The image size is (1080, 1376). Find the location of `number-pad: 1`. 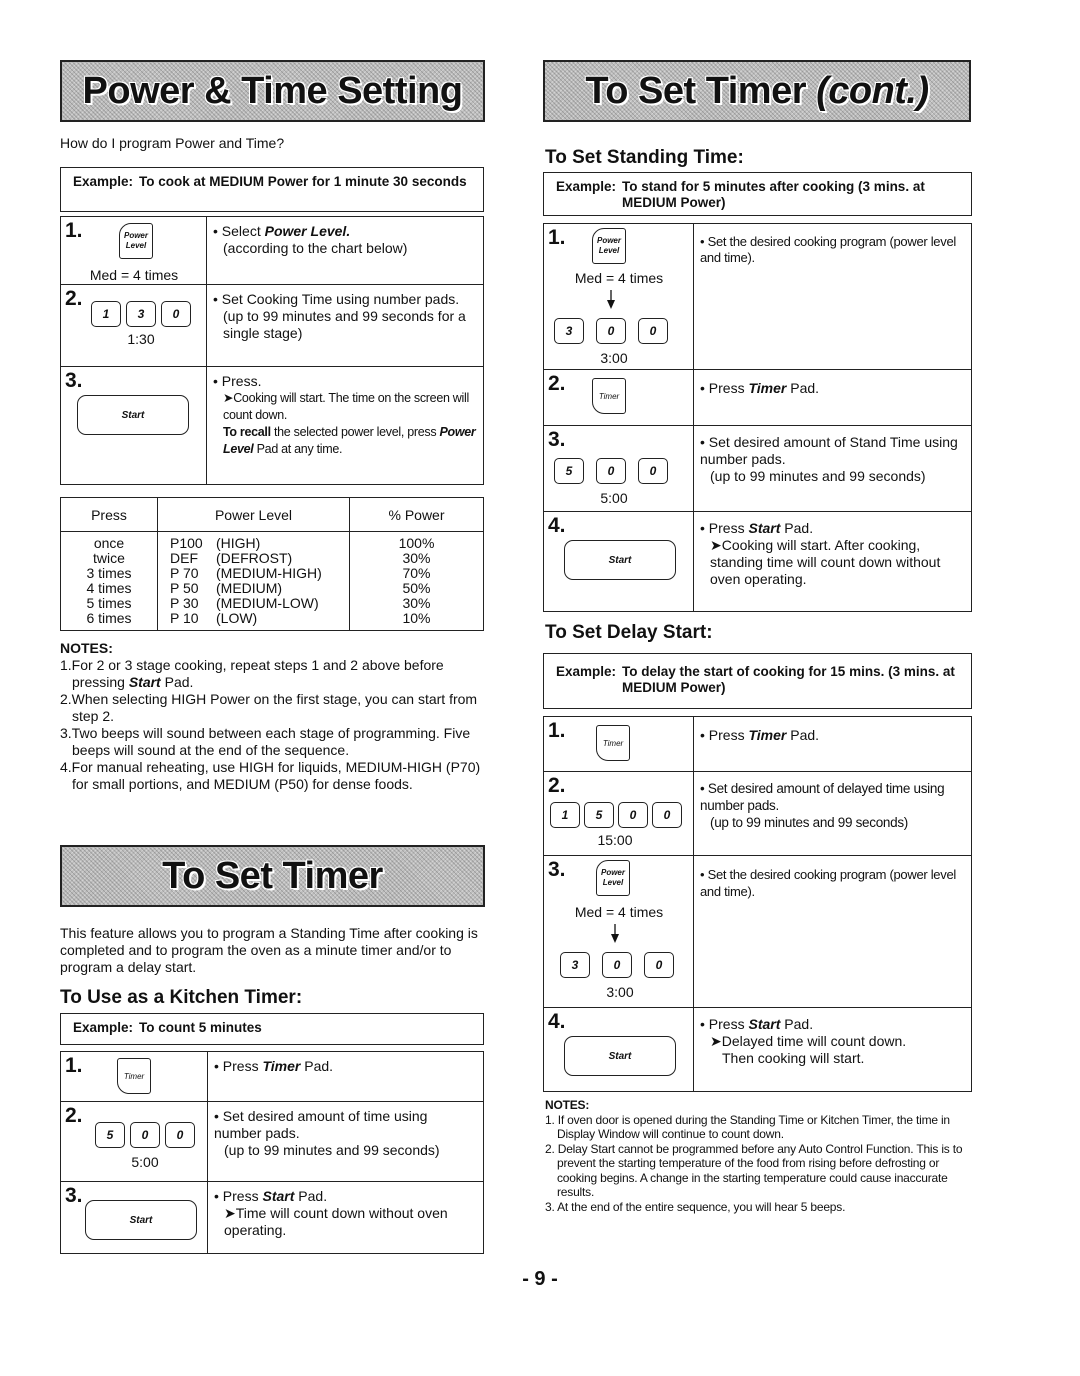

number-pad: 1 is located at coordinates (106, 314).